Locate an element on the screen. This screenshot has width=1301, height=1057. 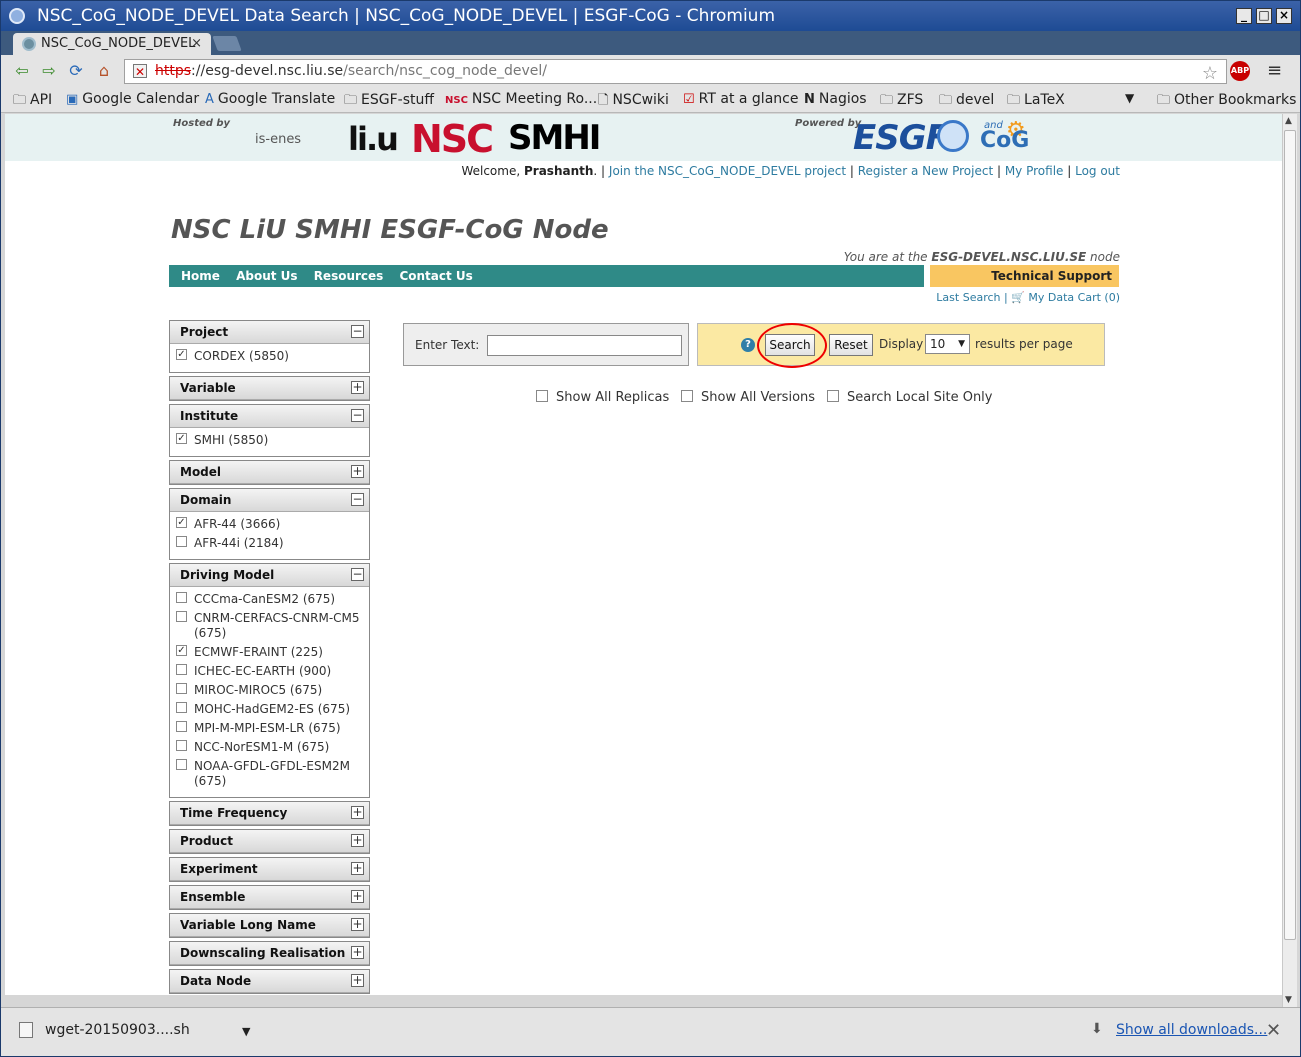
nav-resources: Resources is located at coordinates (349, 276).